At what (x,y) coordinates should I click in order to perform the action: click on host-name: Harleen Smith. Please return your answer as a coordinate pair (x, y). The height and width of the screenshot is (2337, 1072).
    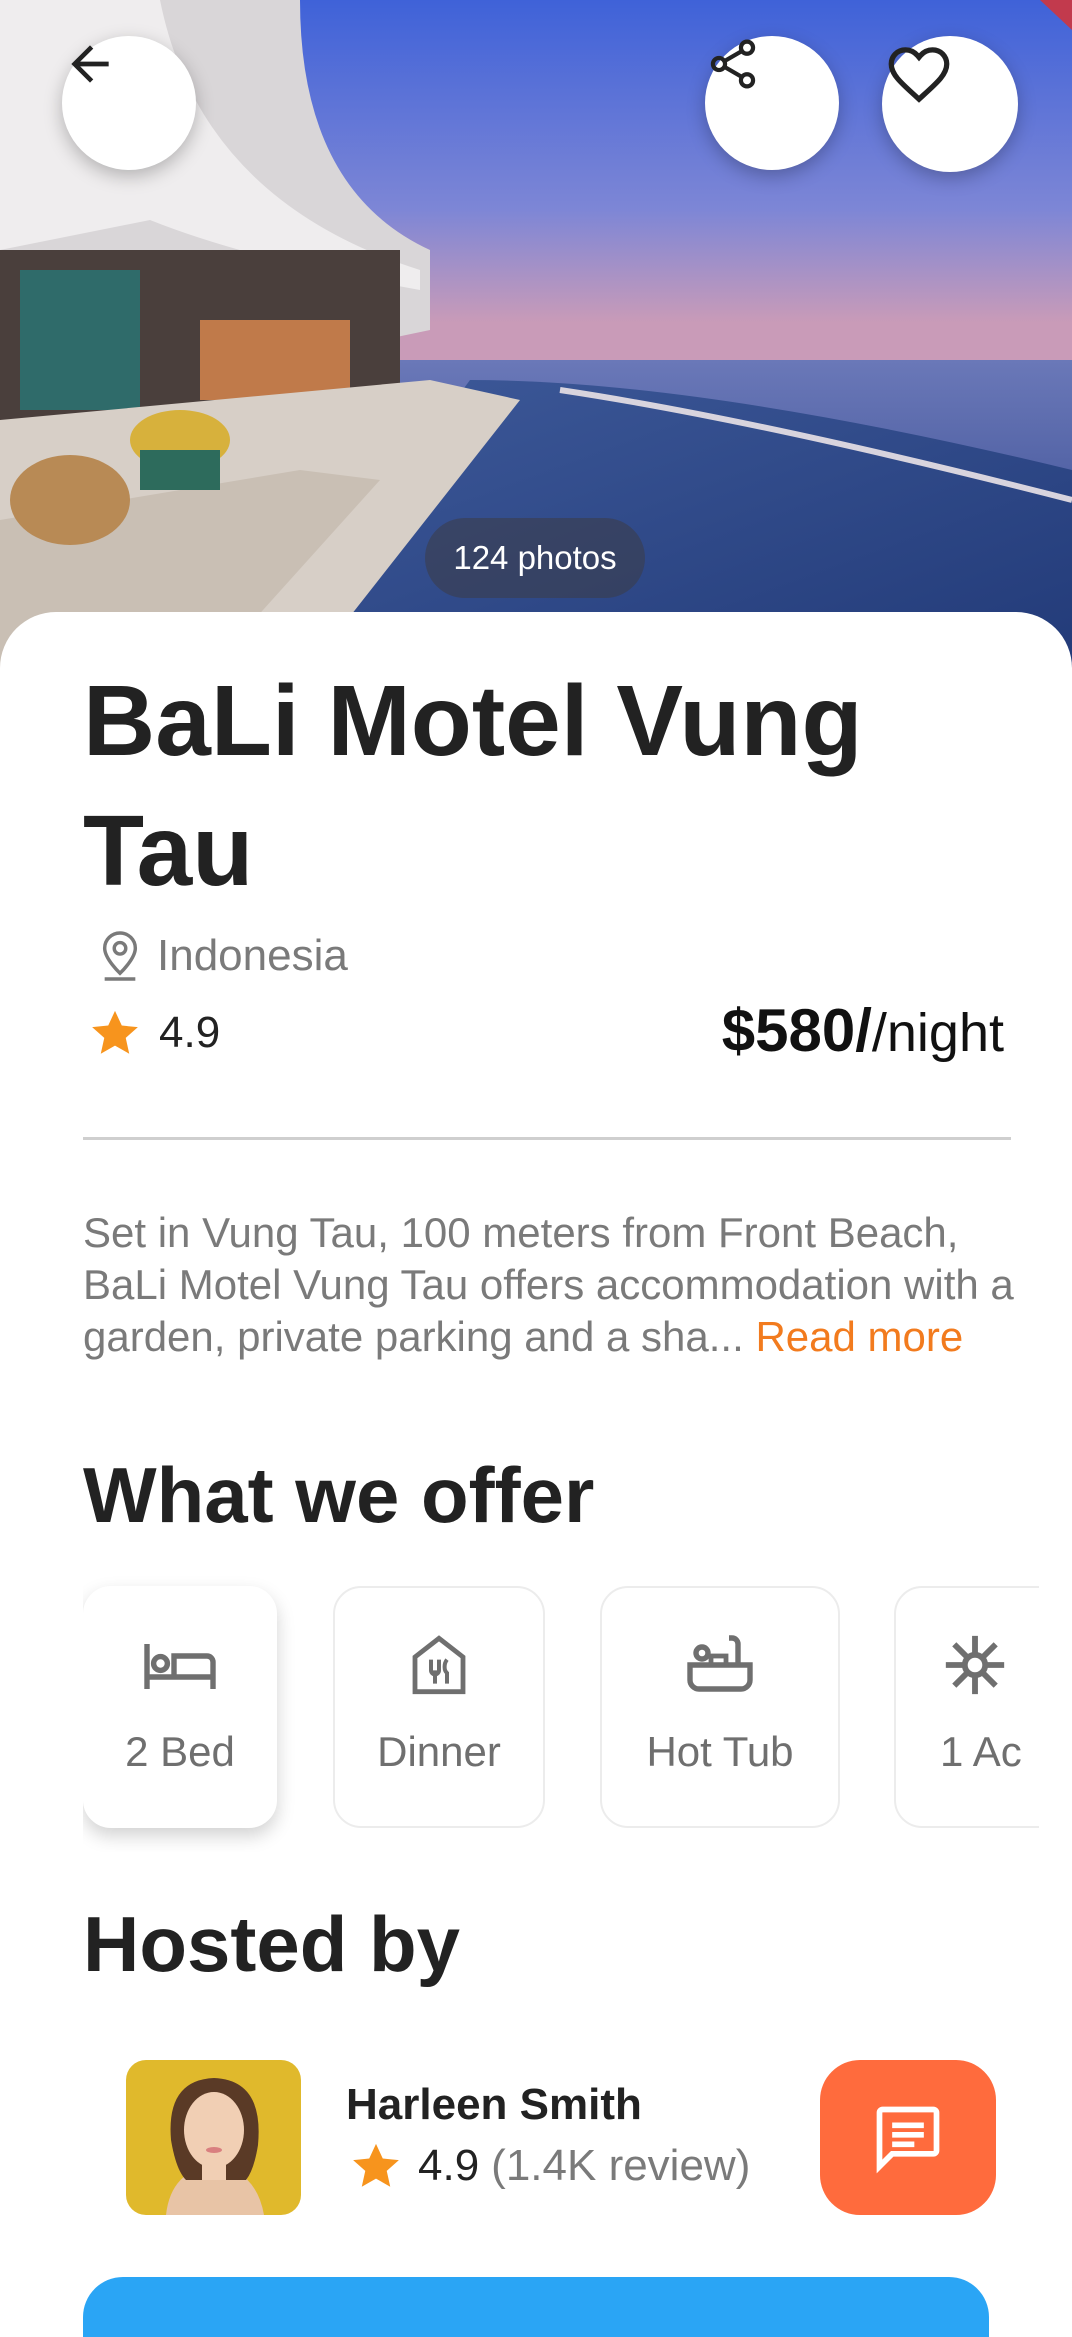
    Looking at the image, I should click on (494, 2104).